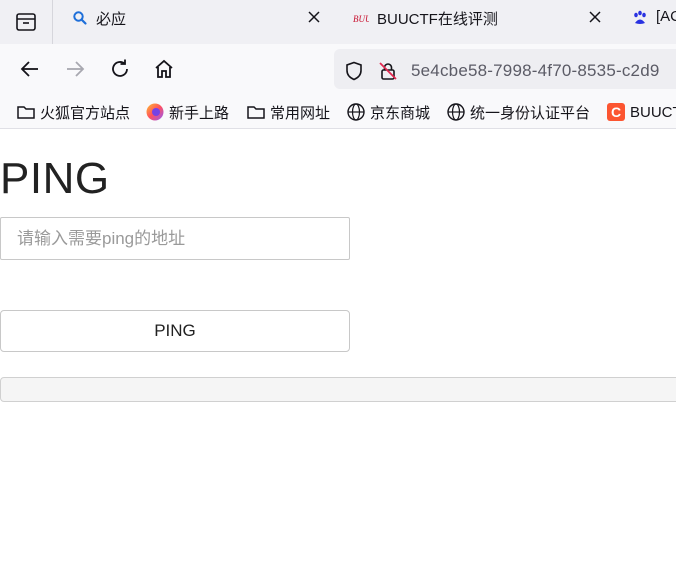 The height and width of the screenshot is (580, 676). I want to click on home-button, so click(164, 69).